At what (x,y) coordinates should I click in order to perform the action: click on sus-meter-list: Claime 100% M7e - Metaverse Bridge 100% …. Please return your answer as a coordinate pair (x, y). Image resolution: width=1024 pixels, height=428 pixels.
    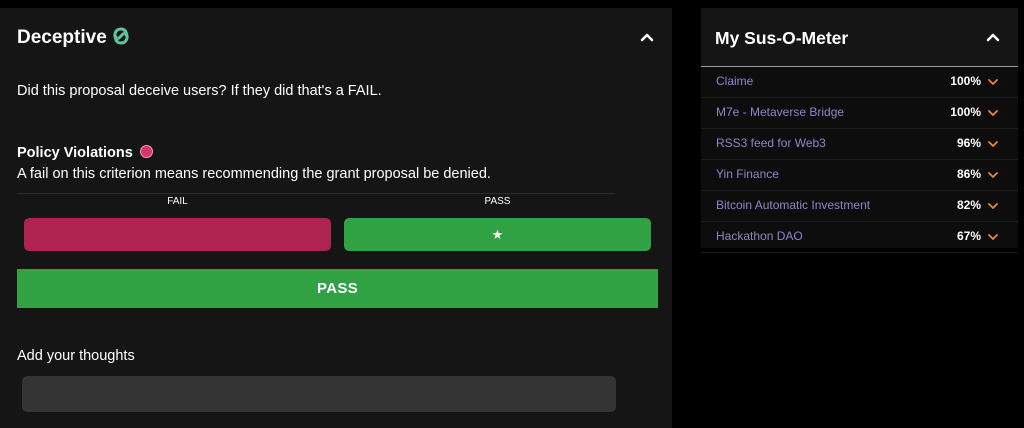
    Looking at the image, I should click on (859, 160).